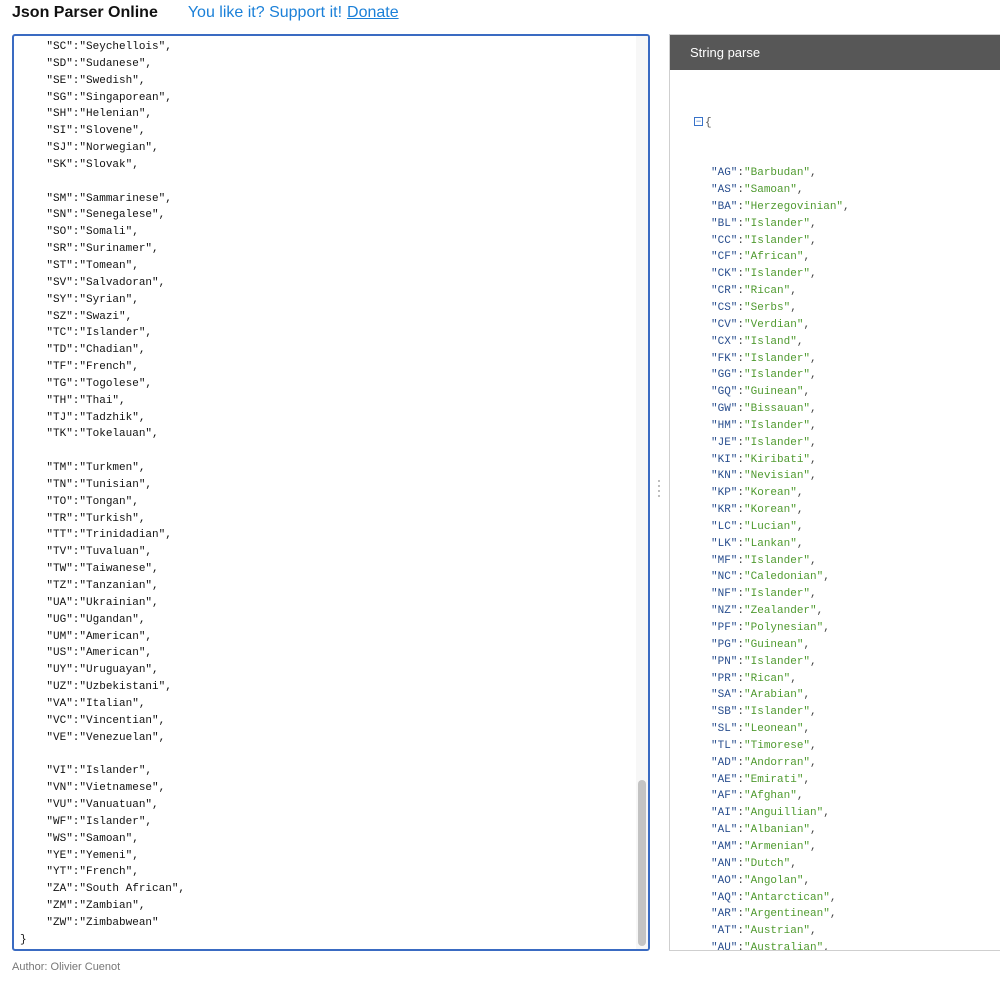 The height and width of the screenshot is (985, 1000). I want to click on entry-key: "CR", so click(724, 291).